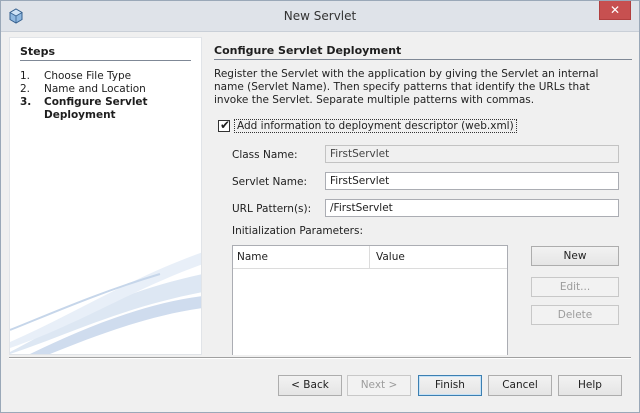 This screenshot has width=640, height=413. Describe the element at coordinates (370, 300) in the screenshot. I see `init-params-table: Name Value` at that location.